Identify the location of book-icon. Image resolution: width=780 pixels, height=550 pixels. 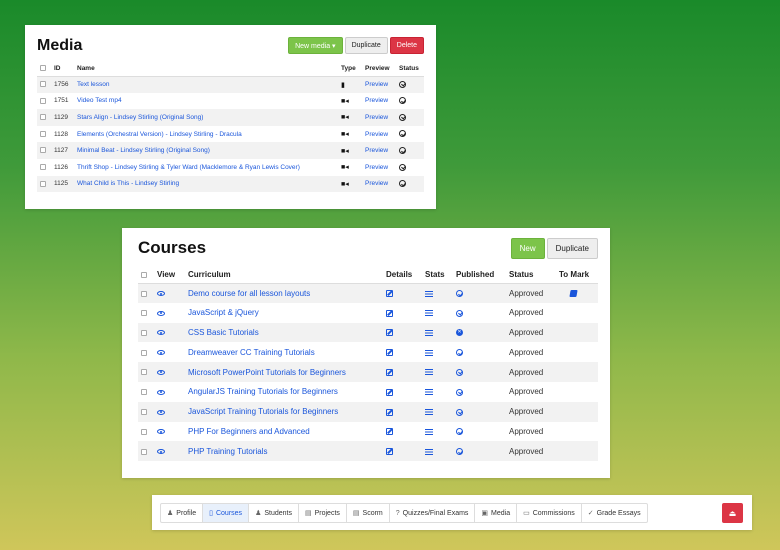
(573, 294).